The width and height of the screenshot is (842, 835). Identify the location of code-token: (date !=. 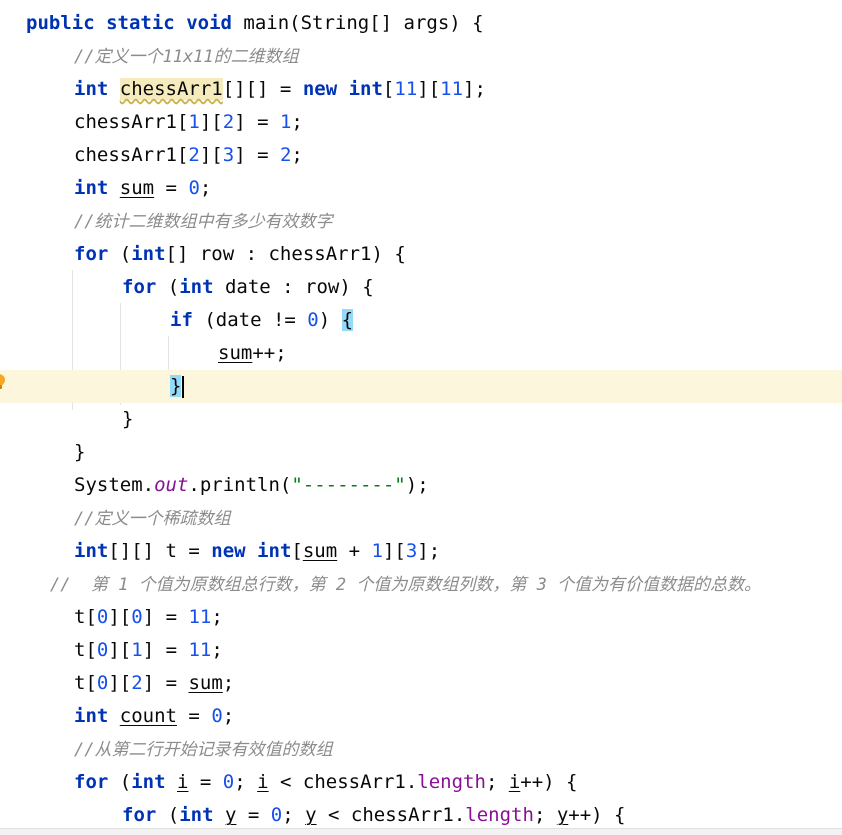
(250, 320).